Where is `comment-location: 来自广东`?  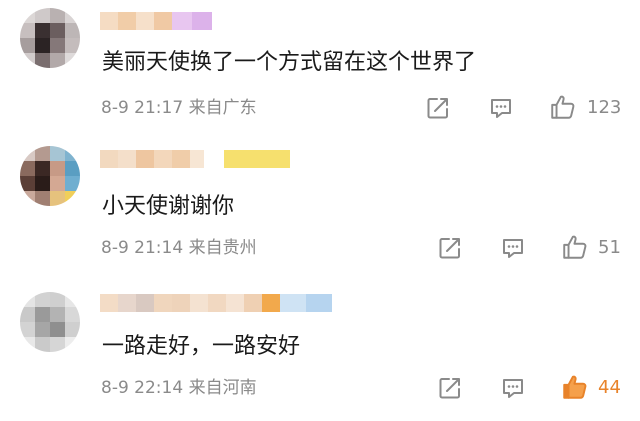
comment-location: 来自广东 is located at coordinates (222, 108).